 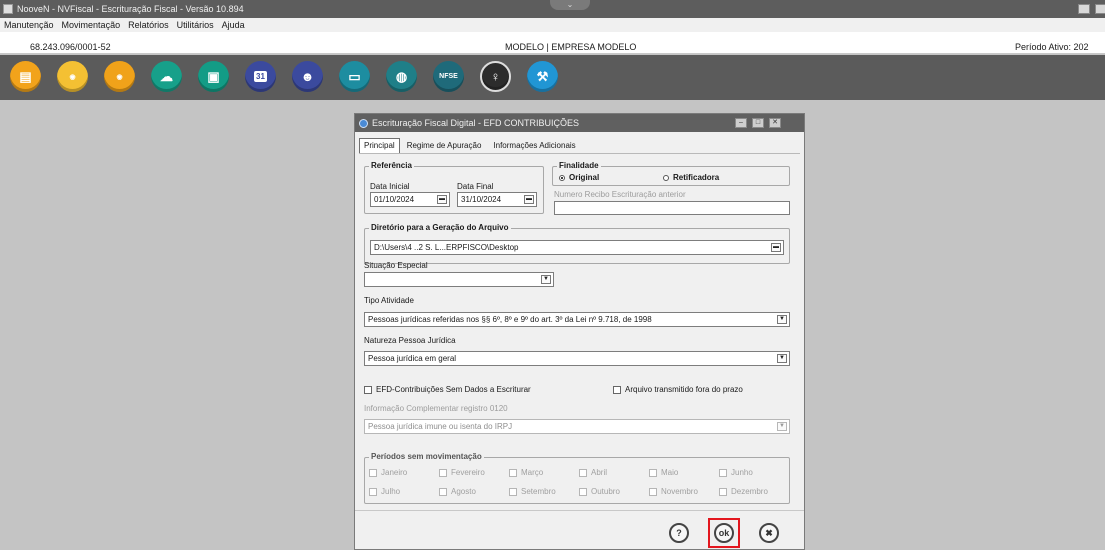 What do you see at coordinates (391, 491) in the screenshot?
I see `month-label: Julho` at bounding box center [391, 491].